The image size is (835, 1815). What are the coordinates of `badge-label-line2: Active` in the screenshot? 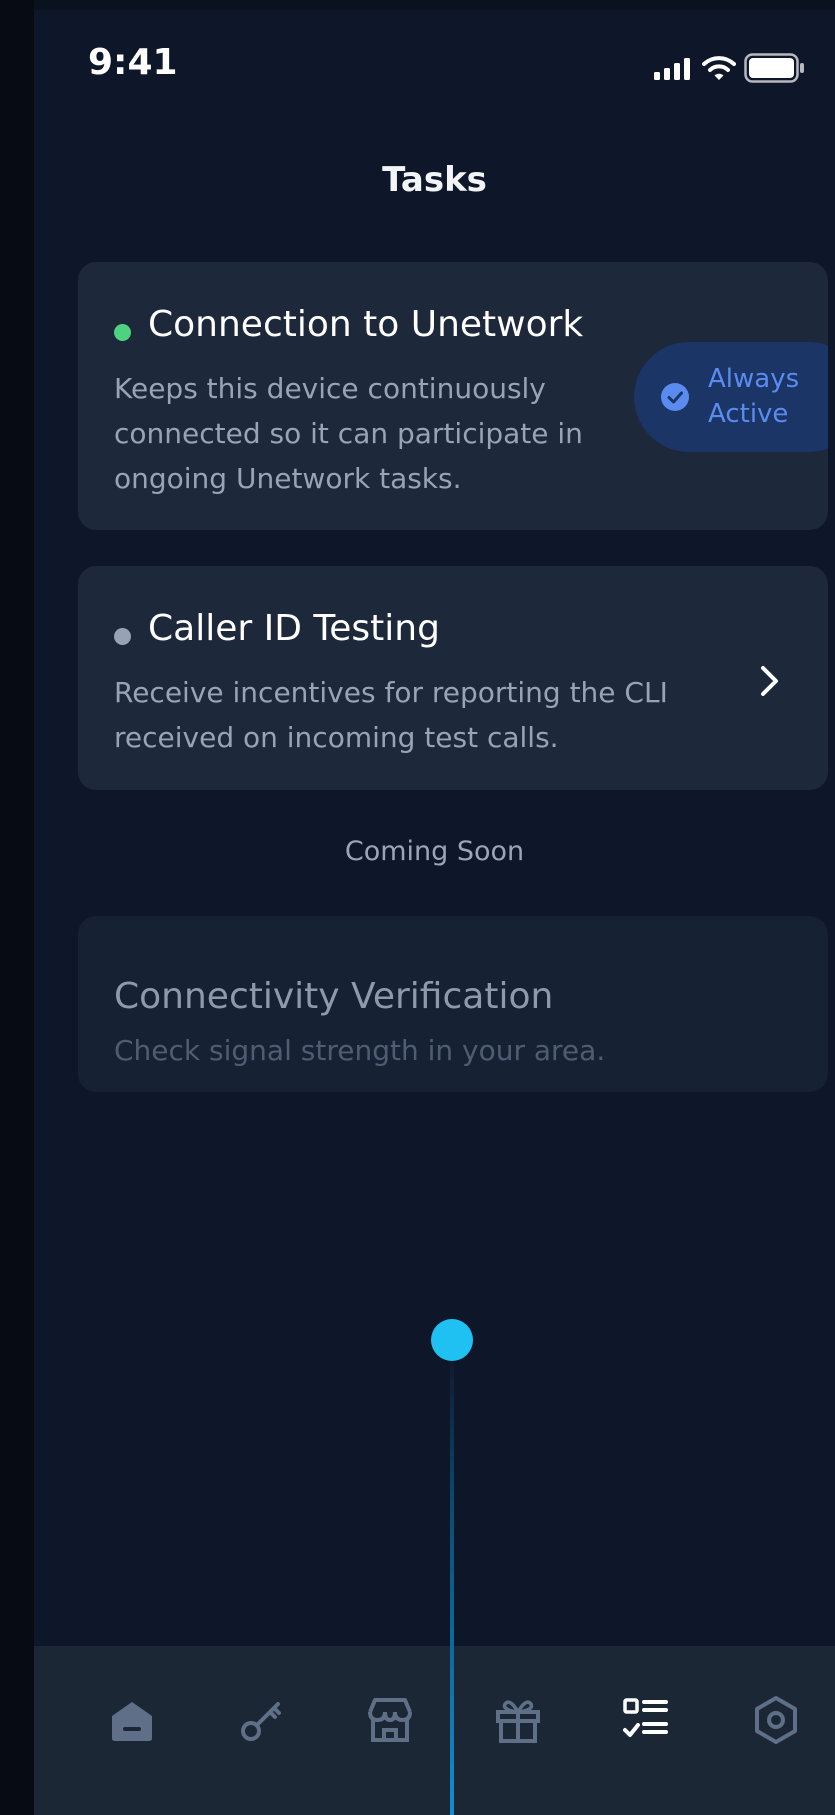 It's located at (748, 414).